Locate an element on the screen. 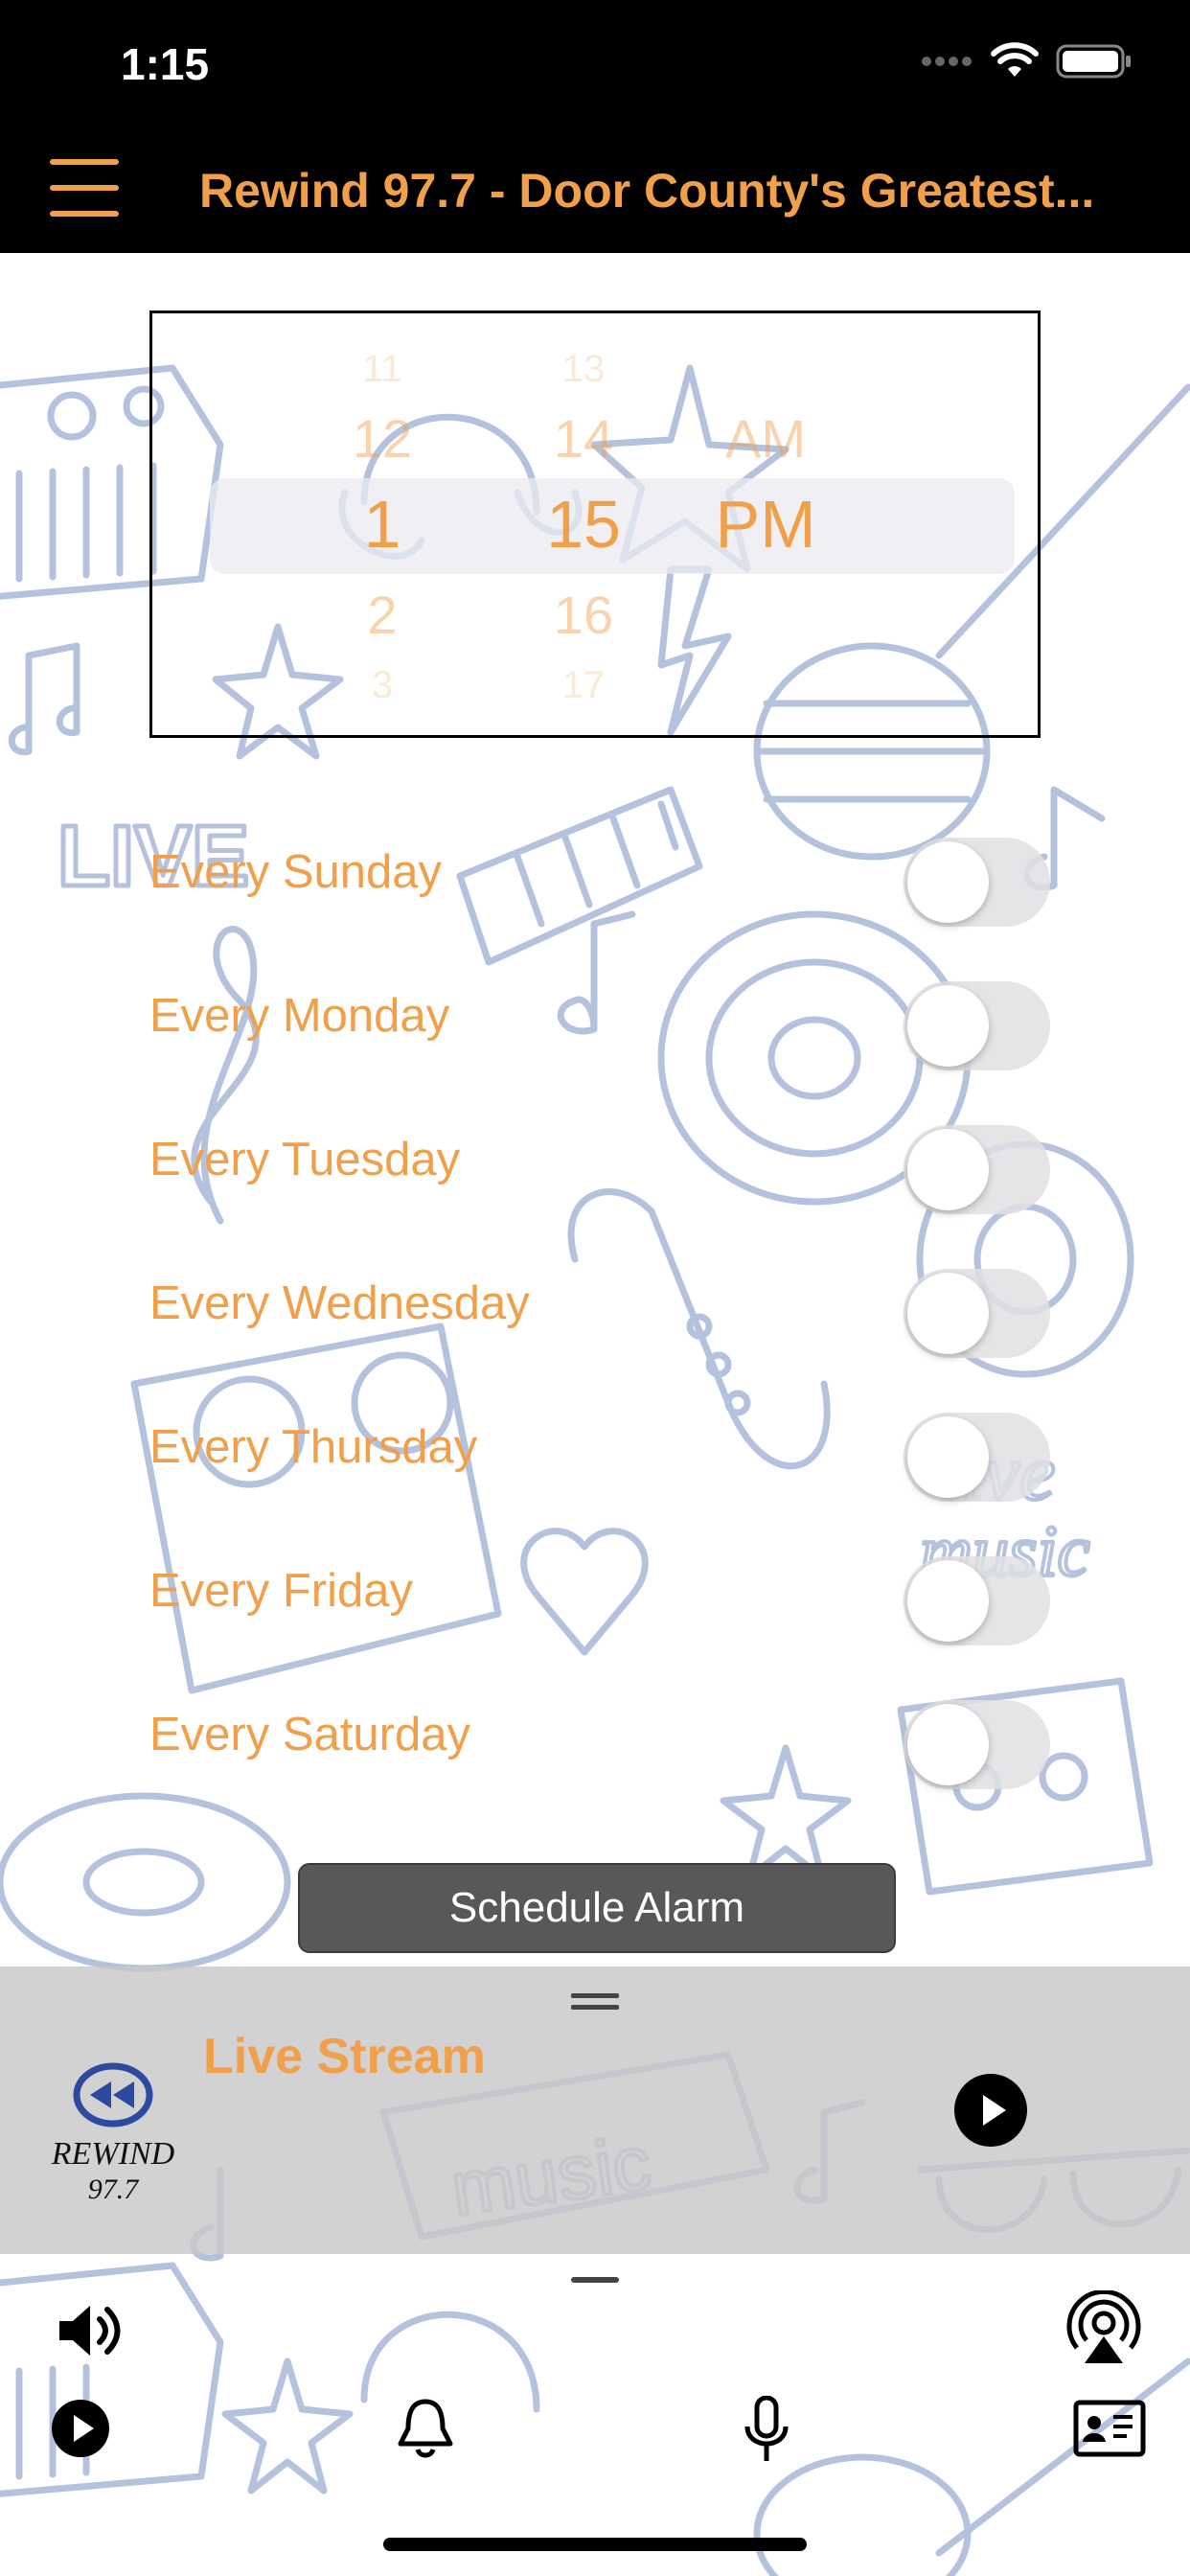 This screenshot has height=2576, width=1190. station-logo: REWIND 97.7 is located at coordinates (113, 2133).